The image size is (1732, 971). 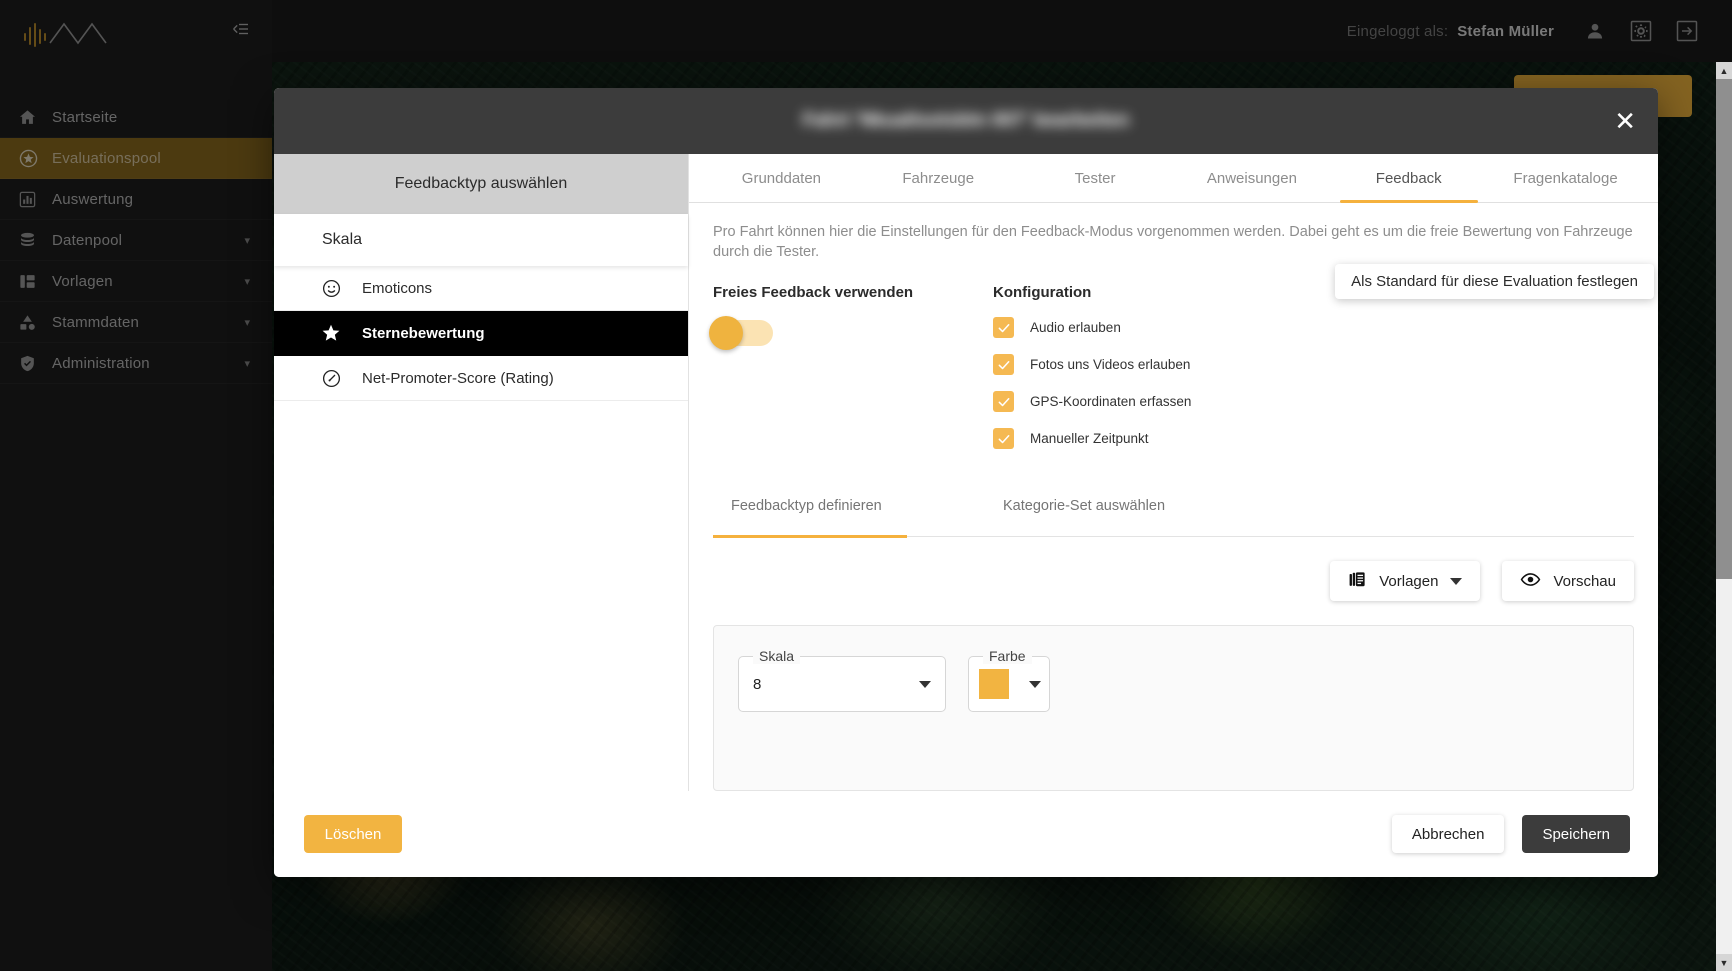 I want to click on freies-feedback-toggle-wrap, so click(x=851, y=333).